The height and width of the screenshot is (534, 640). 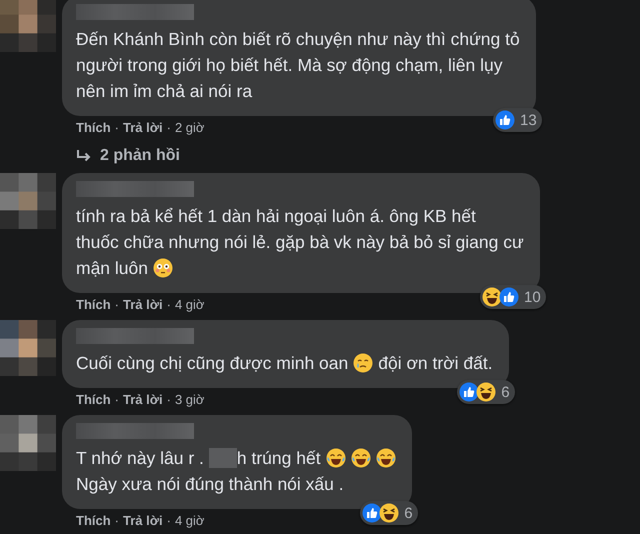 What do you see at coordinates (189, 127) in the screenshot?
I see `timestamp: 2 giờ` at bounding box center [189, 127].